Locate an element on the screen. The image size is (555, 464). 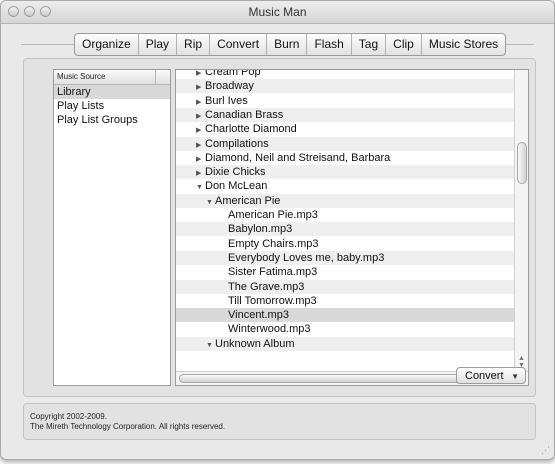
tree-row-label: Empty Chairs.mp3 is located at coordinates (273, 243).